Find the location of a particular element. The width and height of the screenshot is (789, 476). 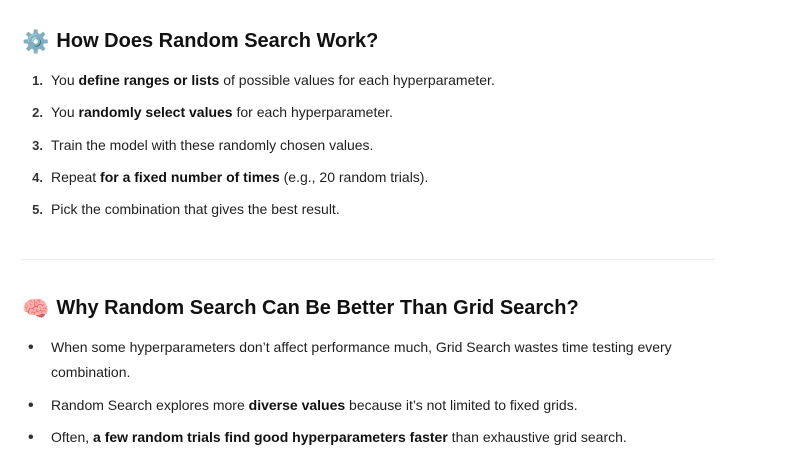

brain-icon: 🧠 is located at coordinates (36, 308).